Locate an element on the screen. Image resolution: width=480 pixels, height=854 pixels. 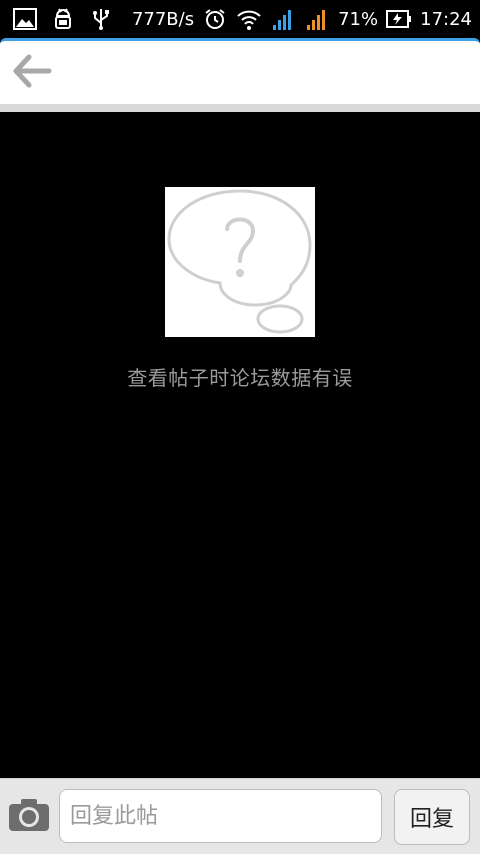
signal-orange-icon is located at coordinates (317, 19).